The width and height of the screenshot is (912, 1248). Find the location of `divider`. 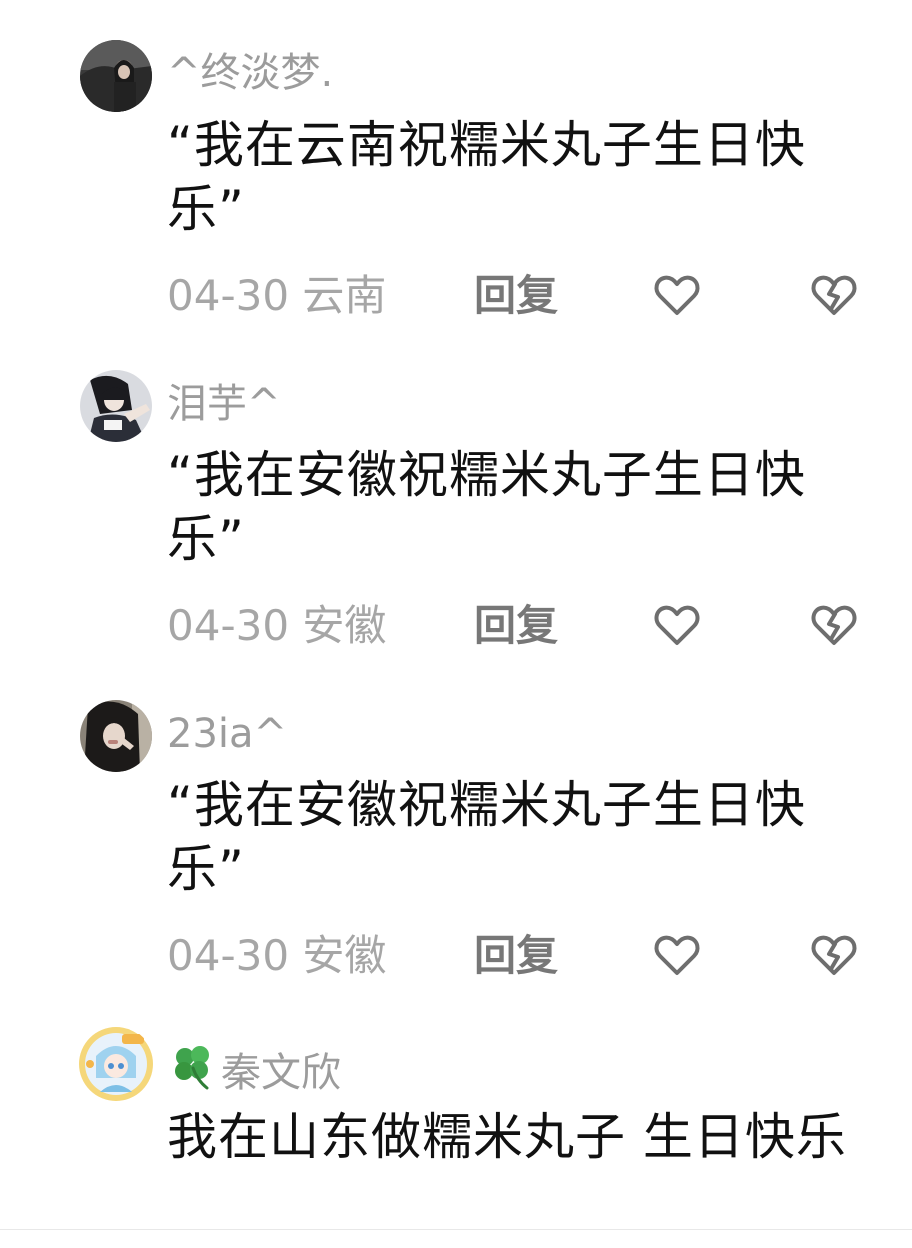

divider is located at coordinates (456, 1229).